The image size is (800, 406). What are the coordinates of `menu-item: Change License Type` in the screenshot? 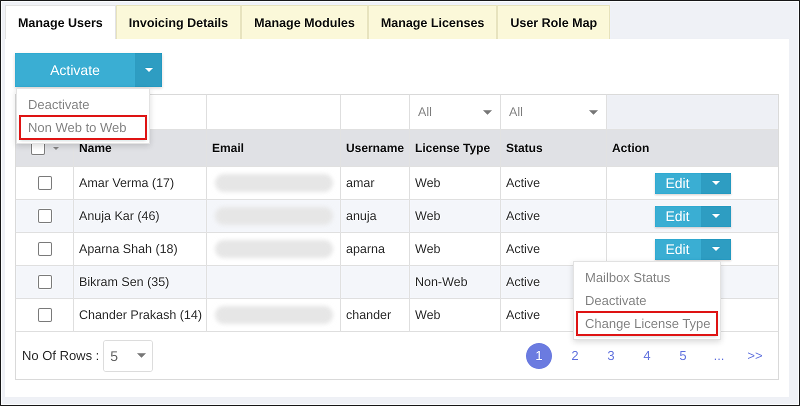 It's located at (647, 323).